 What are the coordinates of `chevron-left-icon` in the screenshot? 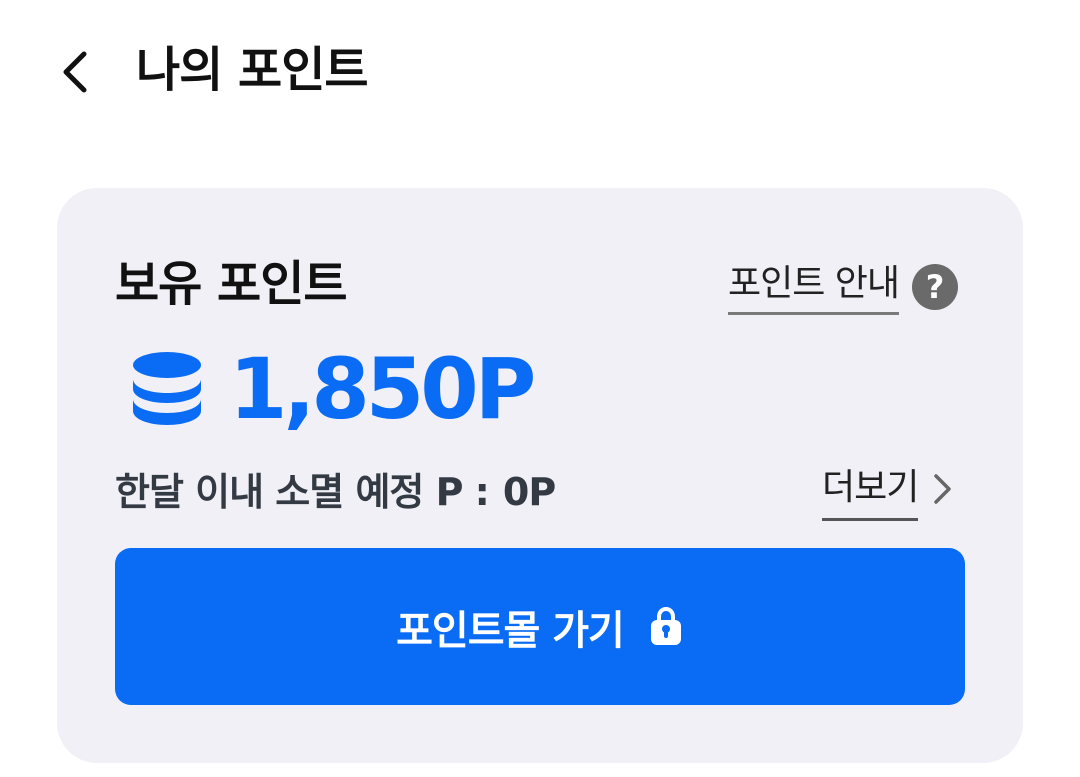 It's located at (75, 72).